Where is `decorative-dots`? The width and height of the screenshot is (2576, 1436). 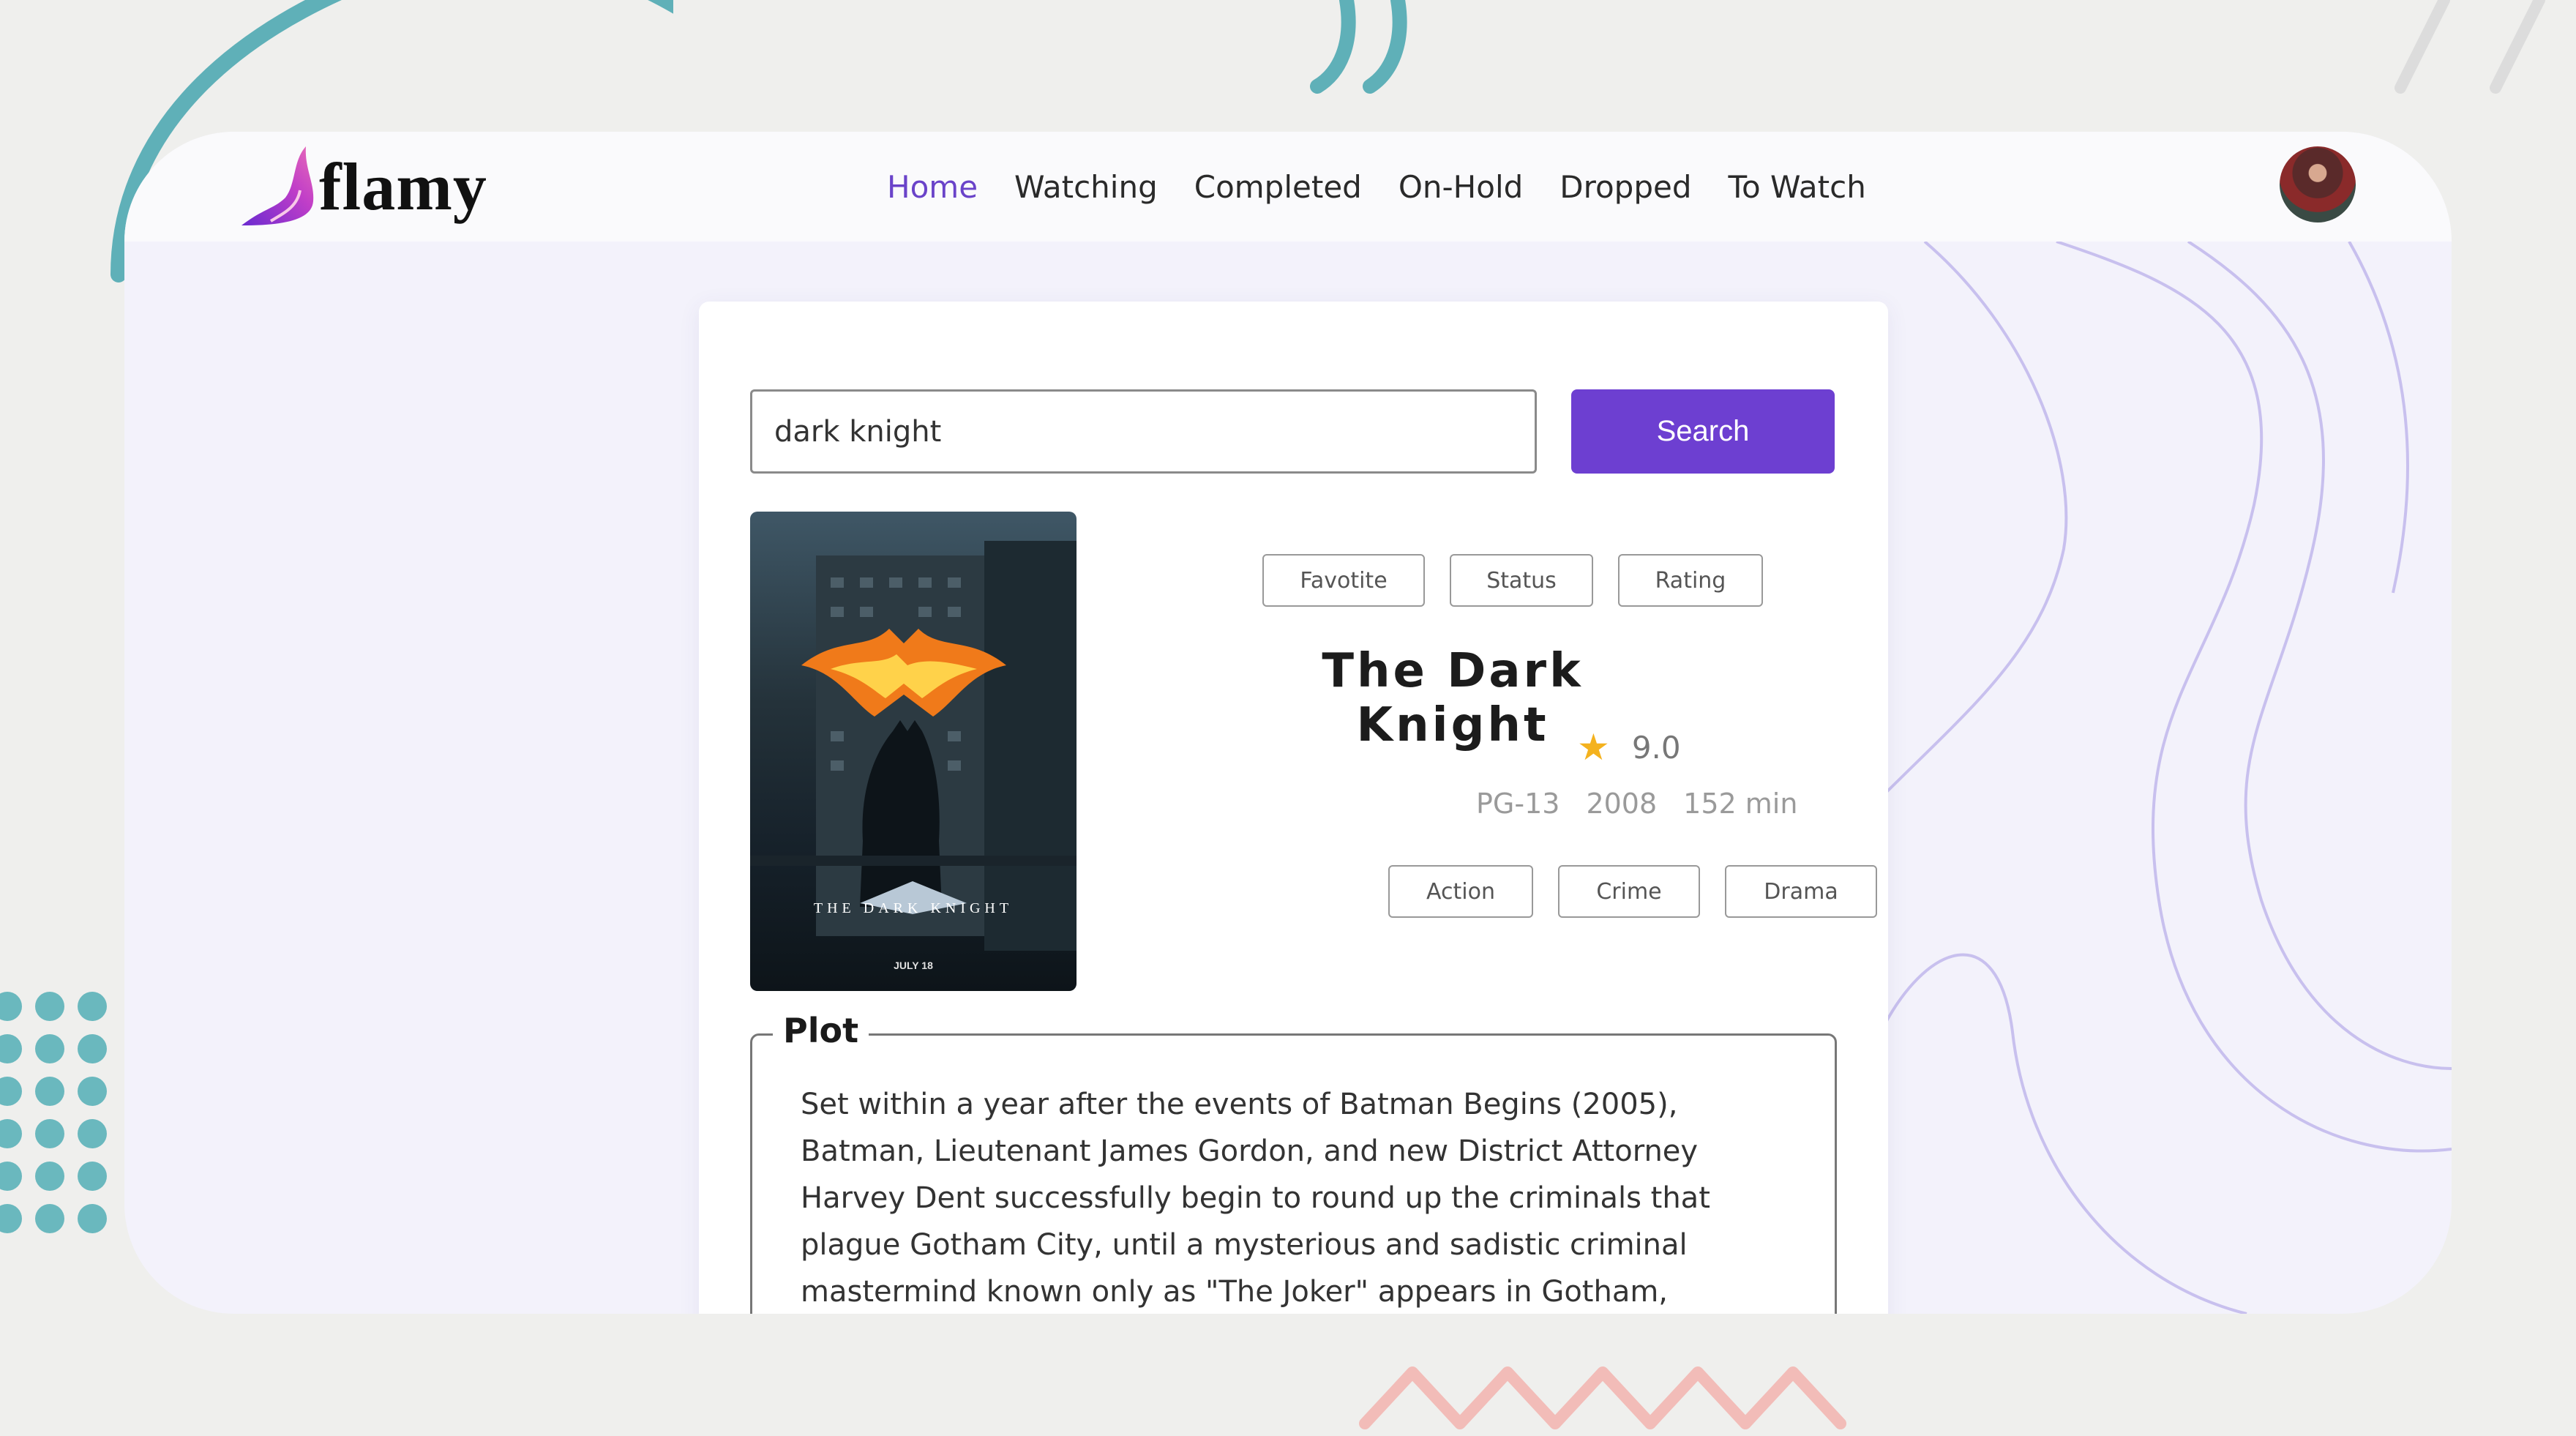
decorative-dots is located at coordinates (62, 1120).